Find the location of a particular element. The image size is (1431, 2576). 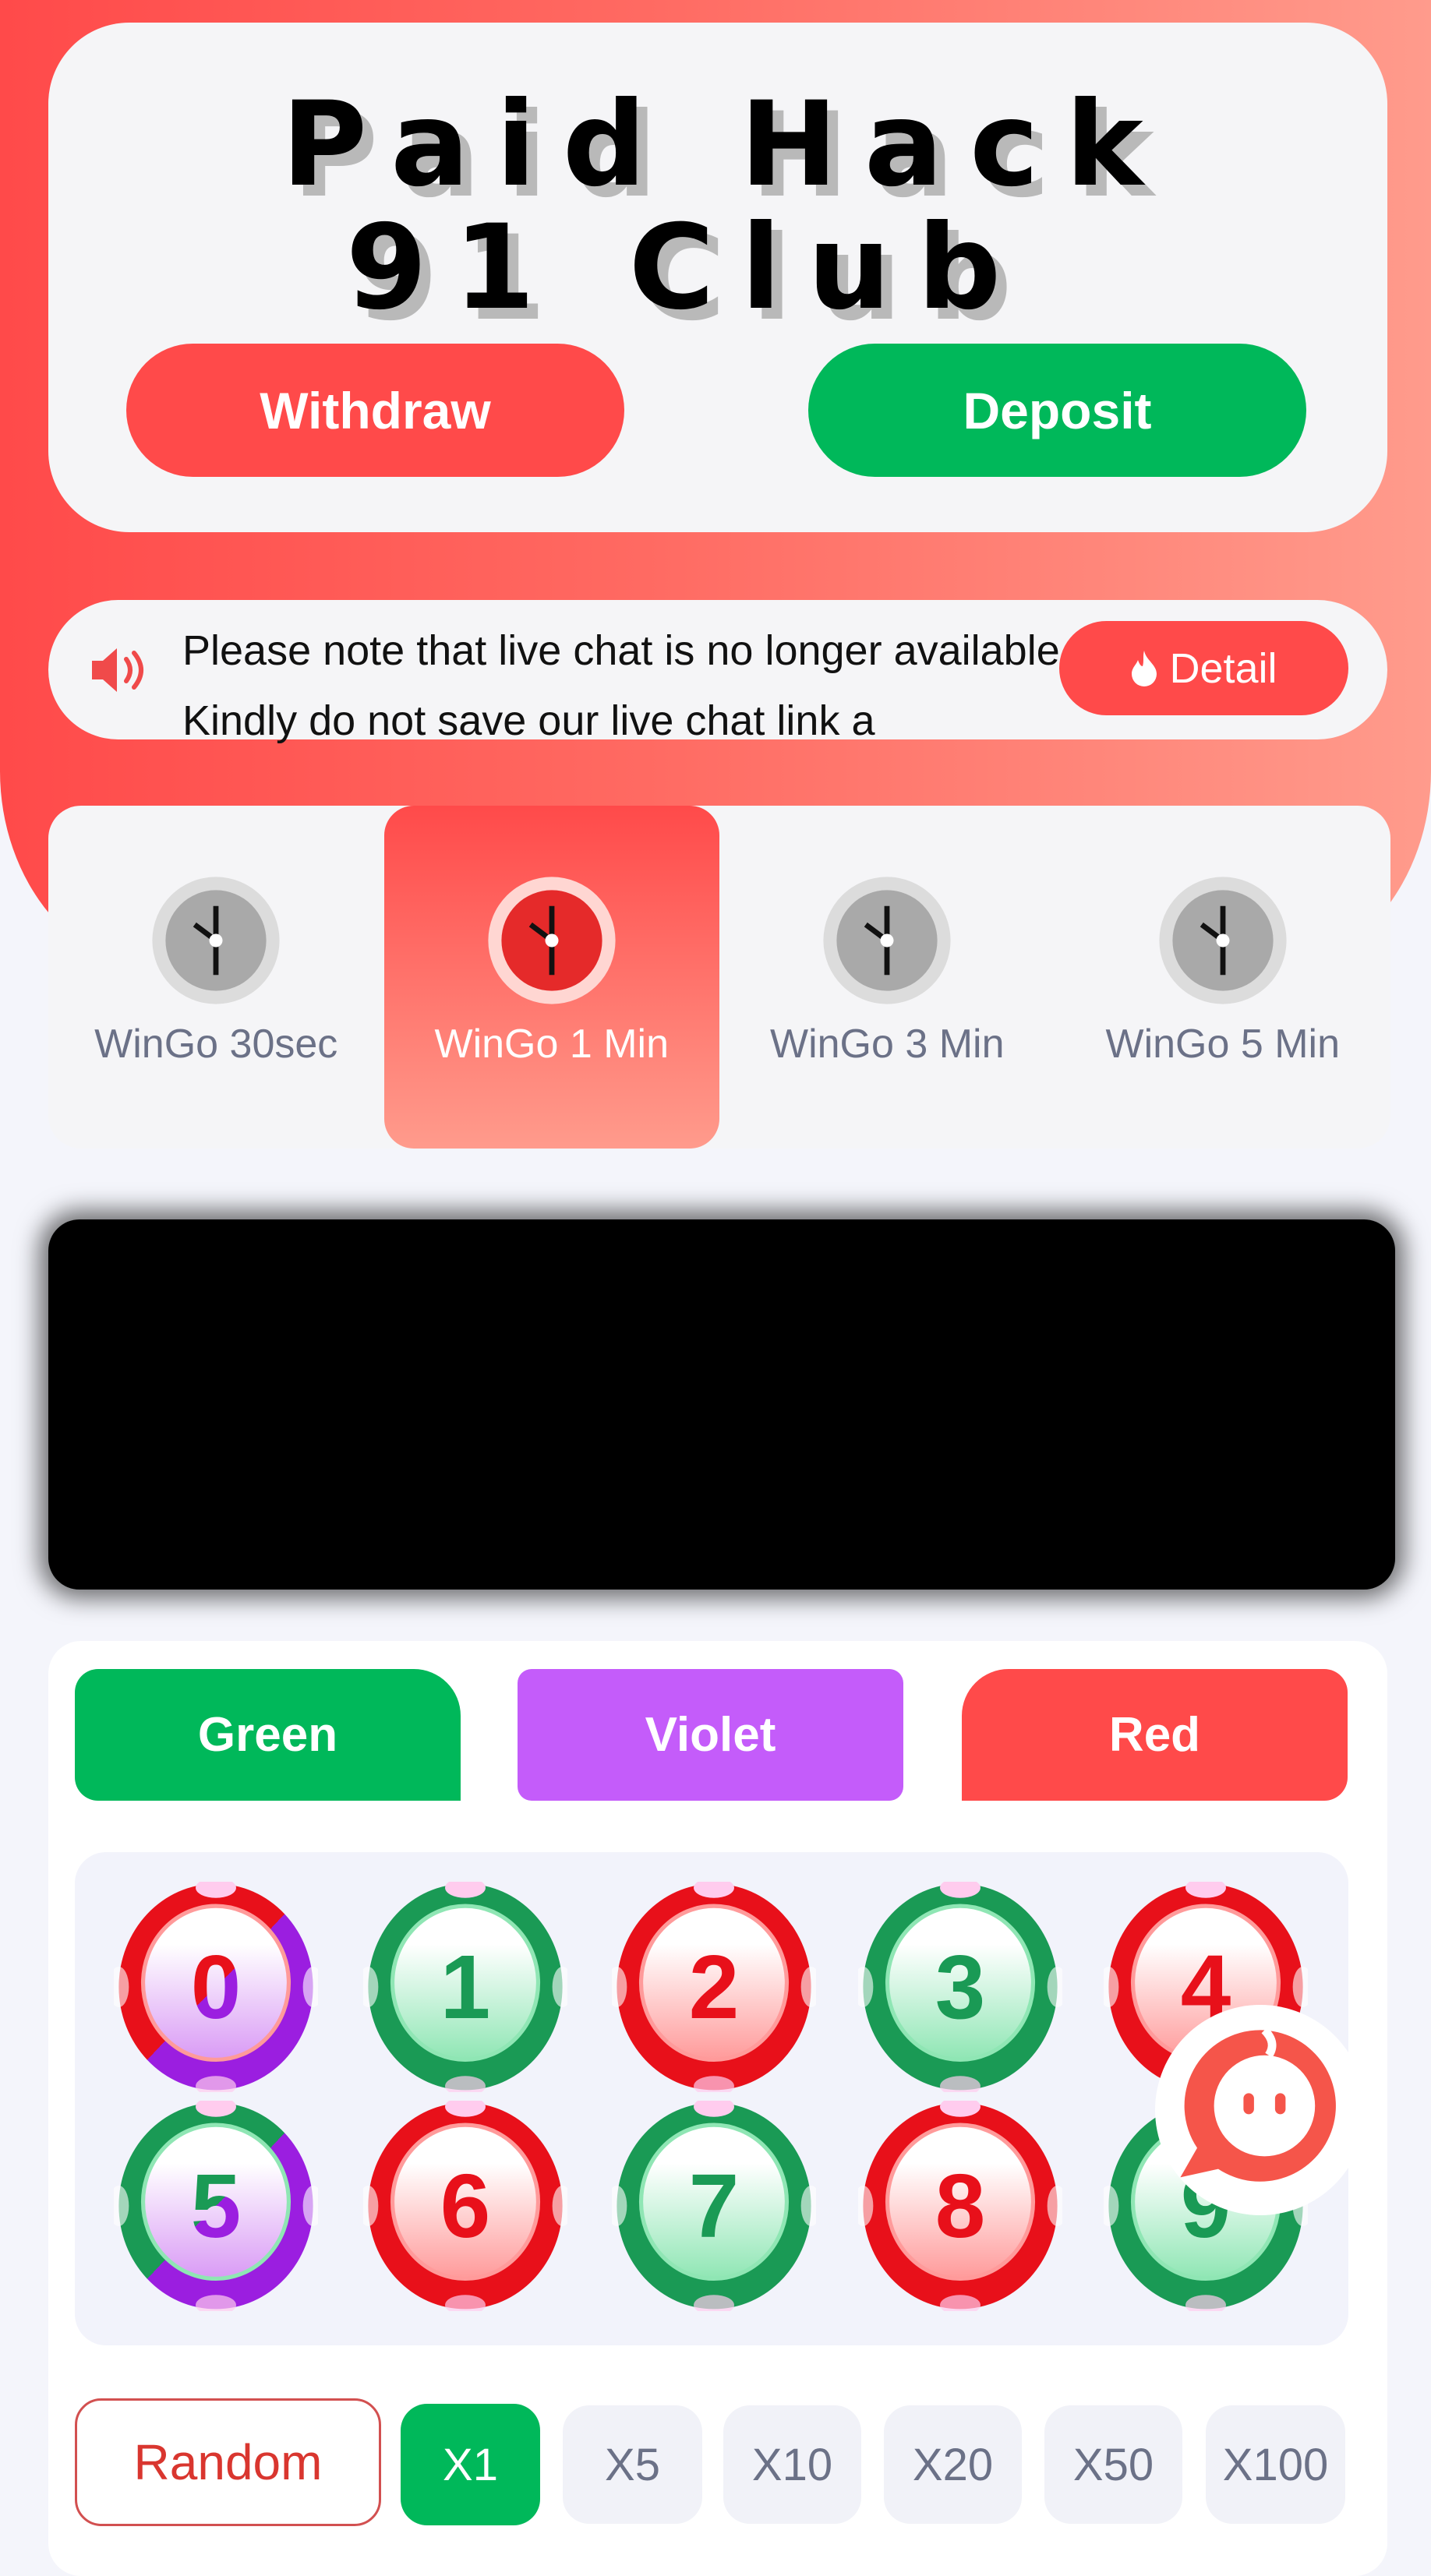

number-ball-8: 8 is located at coordinates (960, 2206).